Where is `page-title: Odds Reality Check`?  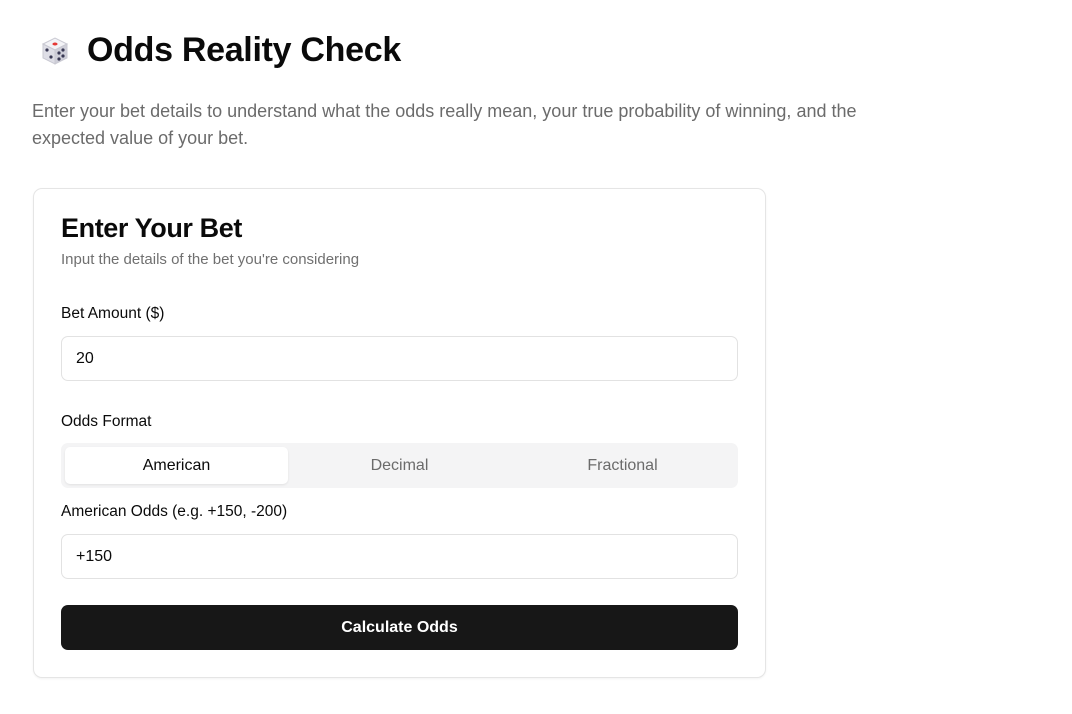
page-title: Odds Reality Check is located at coordinates (244, 50).